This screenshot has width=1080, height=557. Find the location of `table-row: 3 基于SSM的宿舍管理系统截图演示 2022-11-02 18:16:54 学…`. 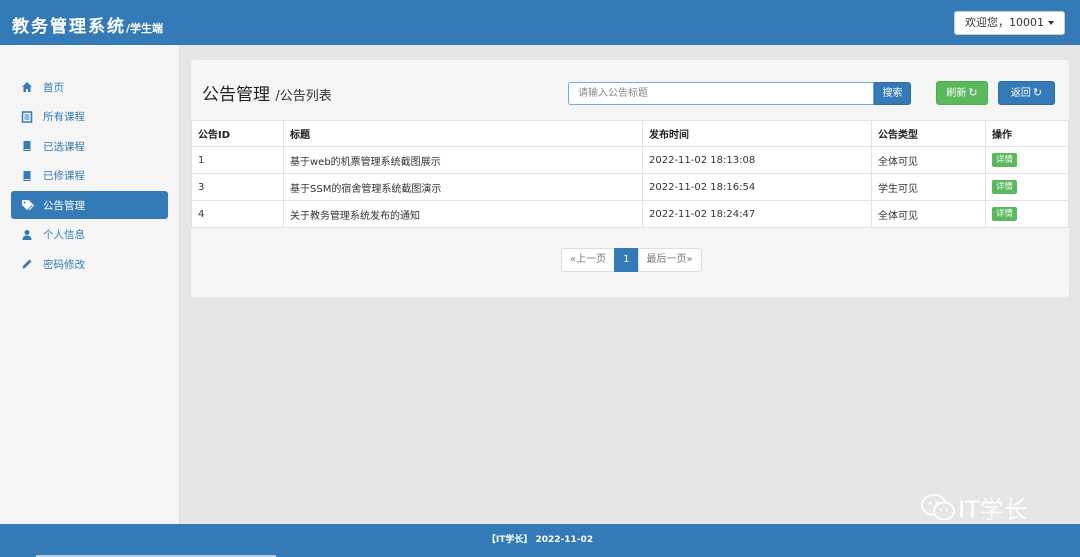

table-row: 3 基于SSM的宿舍管理系统截图演示 2022-11-02 18:16:54 学… is located at coordinates (630, 187).